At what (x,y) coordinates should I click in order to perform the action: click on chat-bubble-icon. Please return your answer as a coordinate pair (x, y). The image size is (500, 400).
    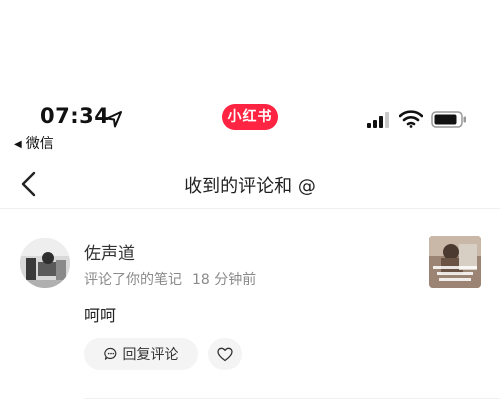
    Looking at the image, I should click on (109, 353).